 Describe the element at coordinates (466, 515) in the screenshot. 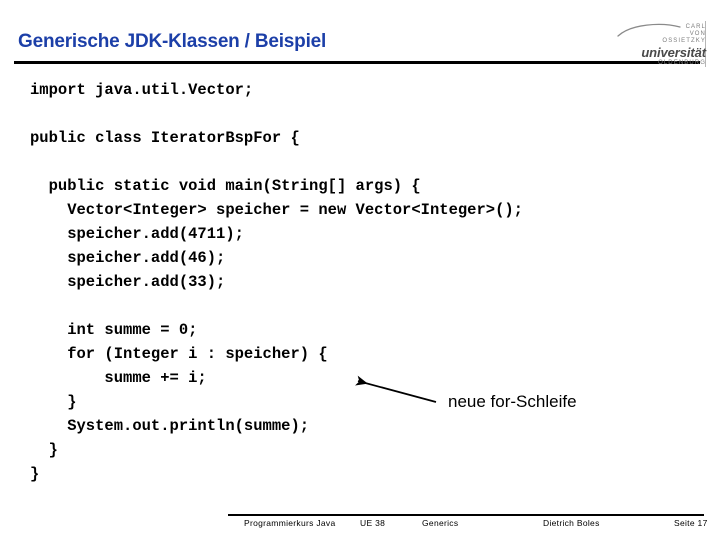

I see `footer-divider` at that location.